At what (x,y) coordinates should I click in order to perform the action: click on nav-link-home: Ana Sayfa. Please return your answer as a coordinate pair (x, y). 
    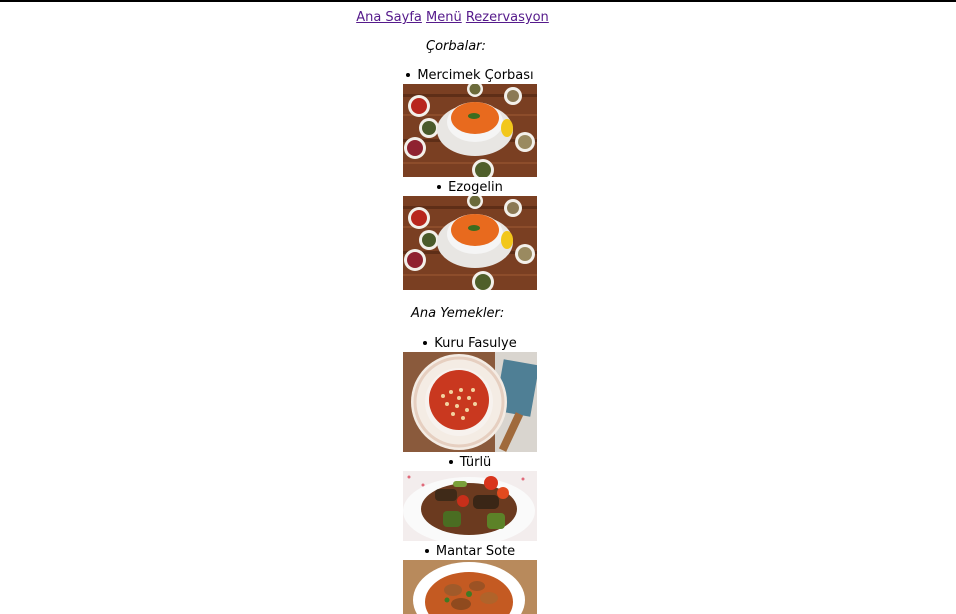
    Looking at the image, I should click on (389, 17).